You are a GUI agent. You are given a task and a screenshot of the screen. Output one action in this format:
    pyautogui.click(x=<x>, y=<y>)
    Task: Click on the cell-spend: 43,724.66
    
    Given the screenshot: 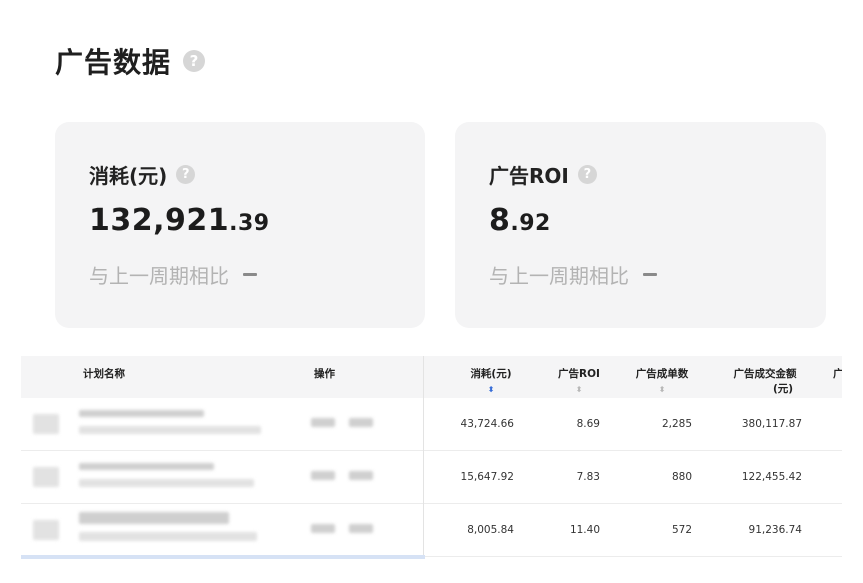 What is the action you would take?
    pyautogui.click(x=487, y=424)
    